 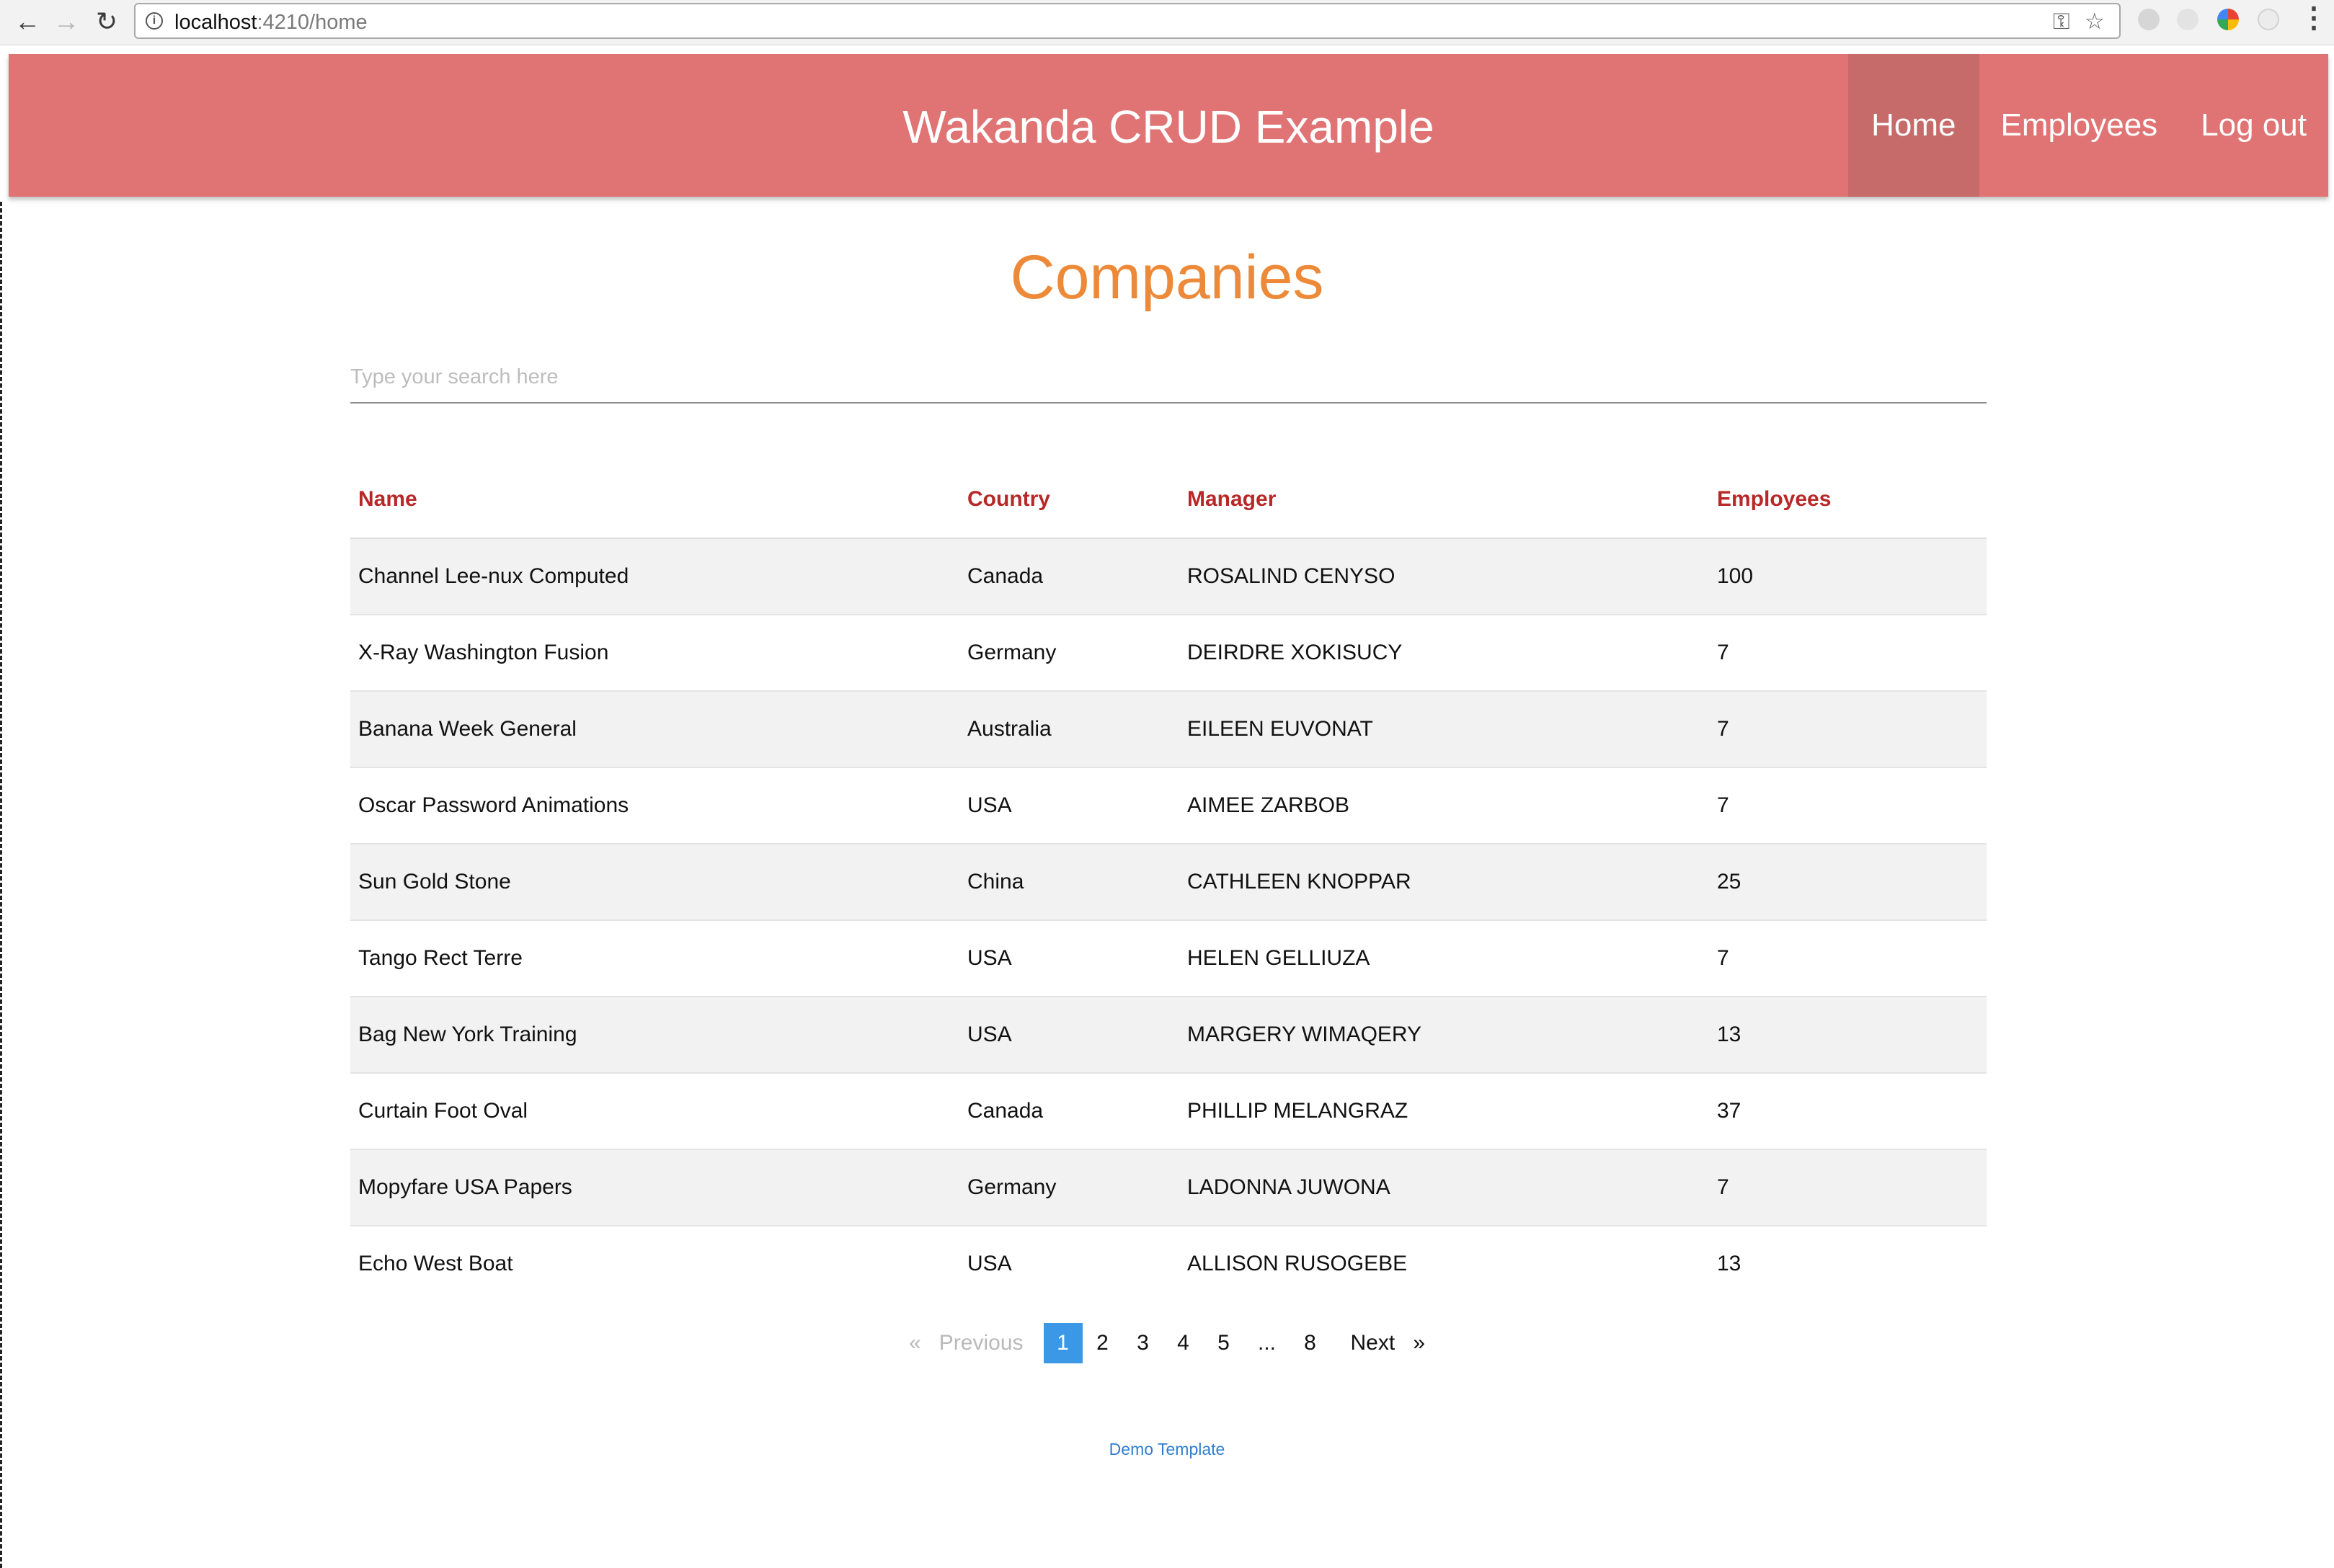 What do you see at coordinates (1069, 729) in the screenshot?
I see `cell-country: Australia` at bounding box center [1069, 729].